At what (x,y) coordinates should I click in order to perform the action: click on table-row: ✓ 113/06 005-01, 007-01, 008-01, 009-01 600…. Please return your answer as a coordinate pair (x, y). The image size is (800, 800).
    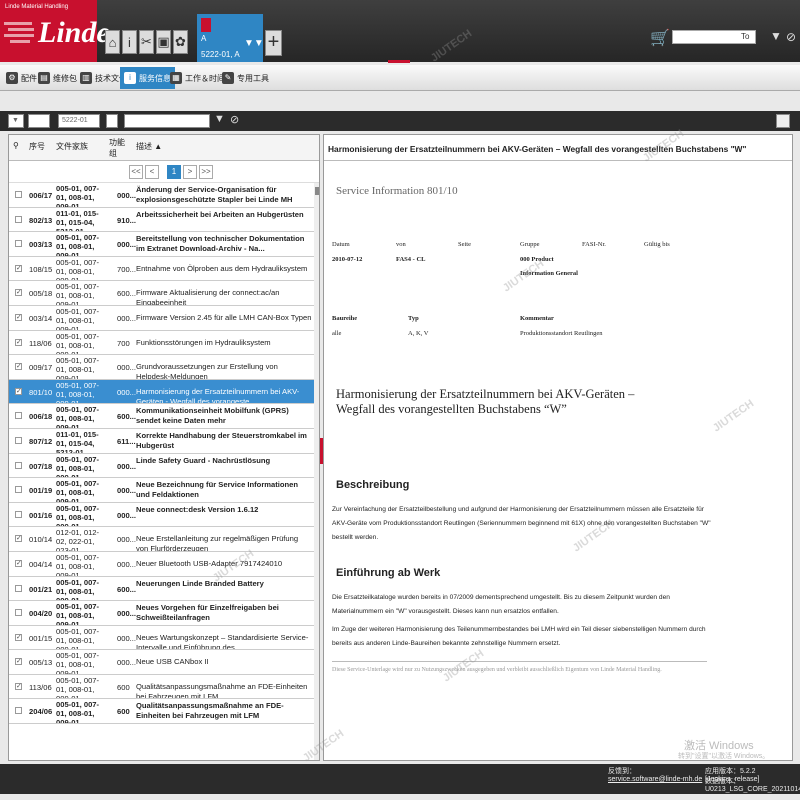
    Looking at the image, I should click on (161, 687).